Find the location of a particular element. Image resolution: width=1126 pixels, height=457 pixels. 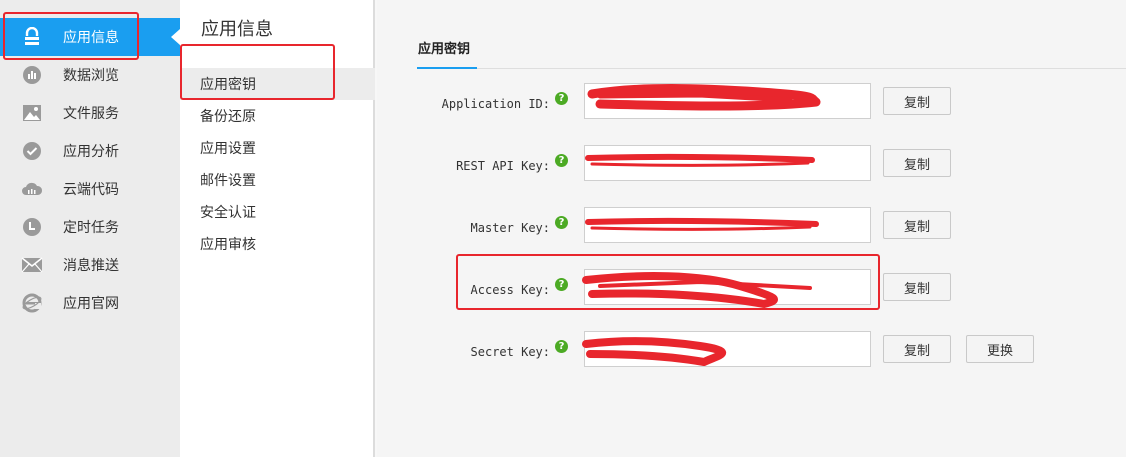

nav-item-push: 消息推送 is located at coordinates (90, 265).